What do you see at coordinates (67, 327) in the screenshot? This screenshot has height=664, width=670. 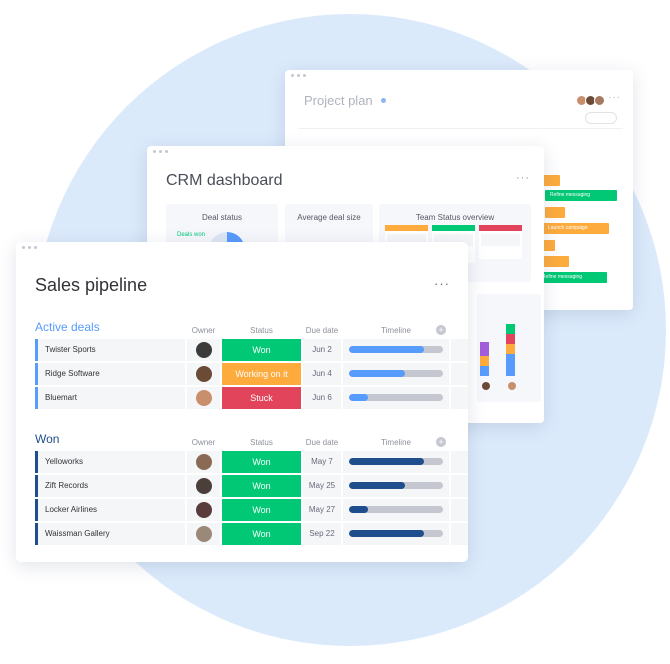 I see `group-title: Active deals` at bounding box center [67, 327].